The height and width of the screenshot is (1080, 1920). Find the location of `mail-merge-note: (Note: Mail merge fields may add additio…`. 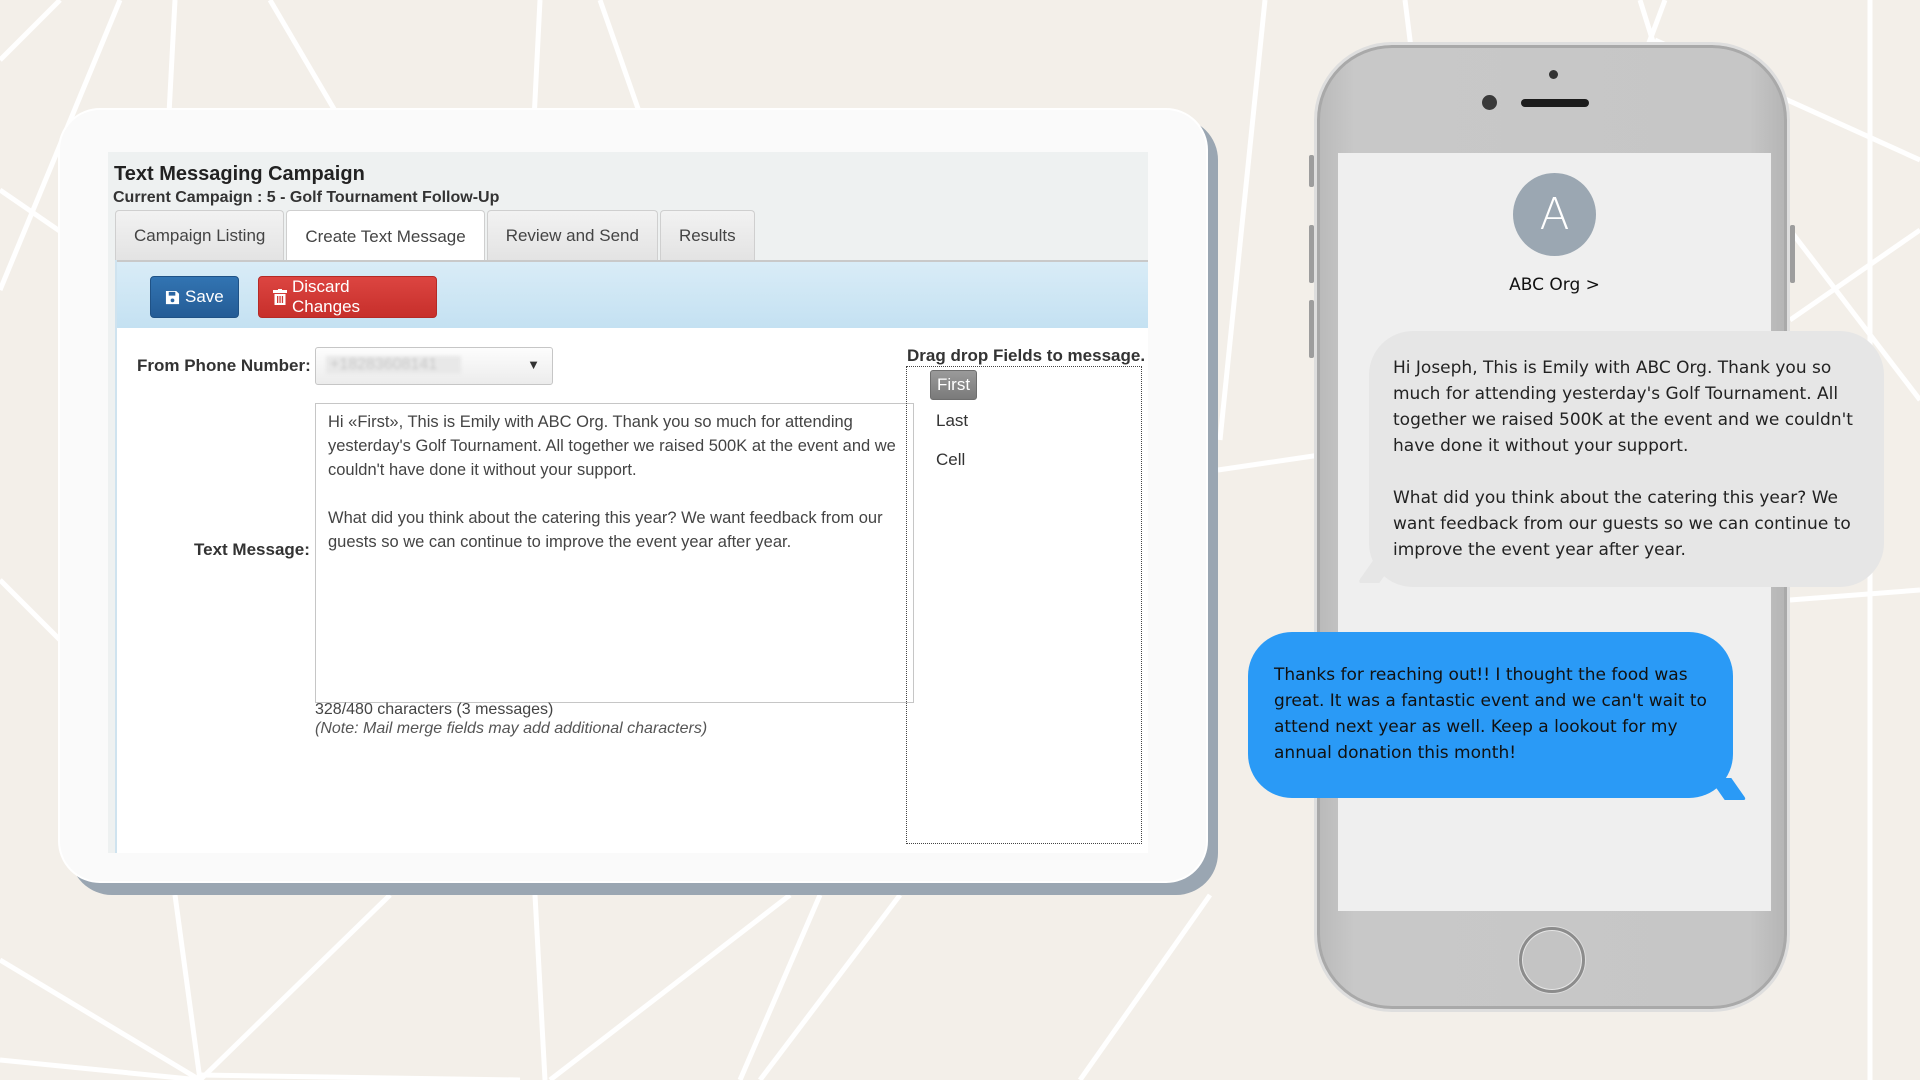

mail-merge-note: (Note: Mail merge fields may add additio… is located at coordinates (511, 728).